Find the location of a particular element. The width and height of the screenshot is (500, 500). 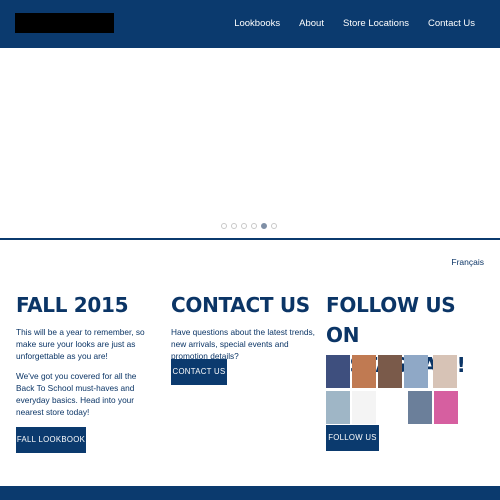

nav-contact-us: Contact Us is located at coordinates (451, 23).